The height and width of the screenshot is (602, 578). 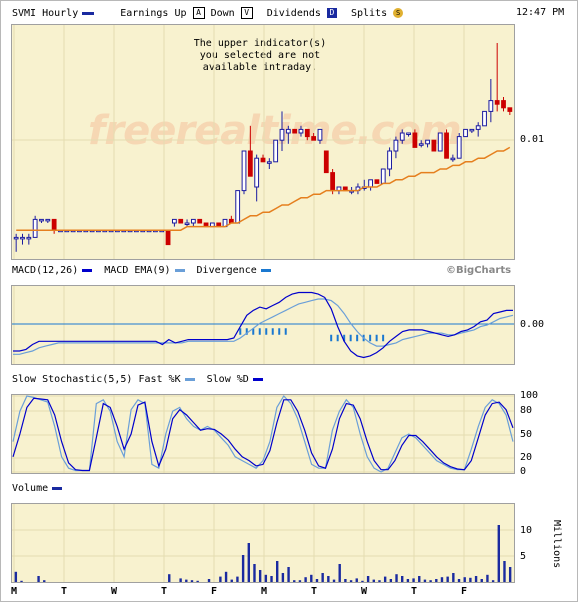 I want to click on macd-ema-line, so click(x=263, y=326).